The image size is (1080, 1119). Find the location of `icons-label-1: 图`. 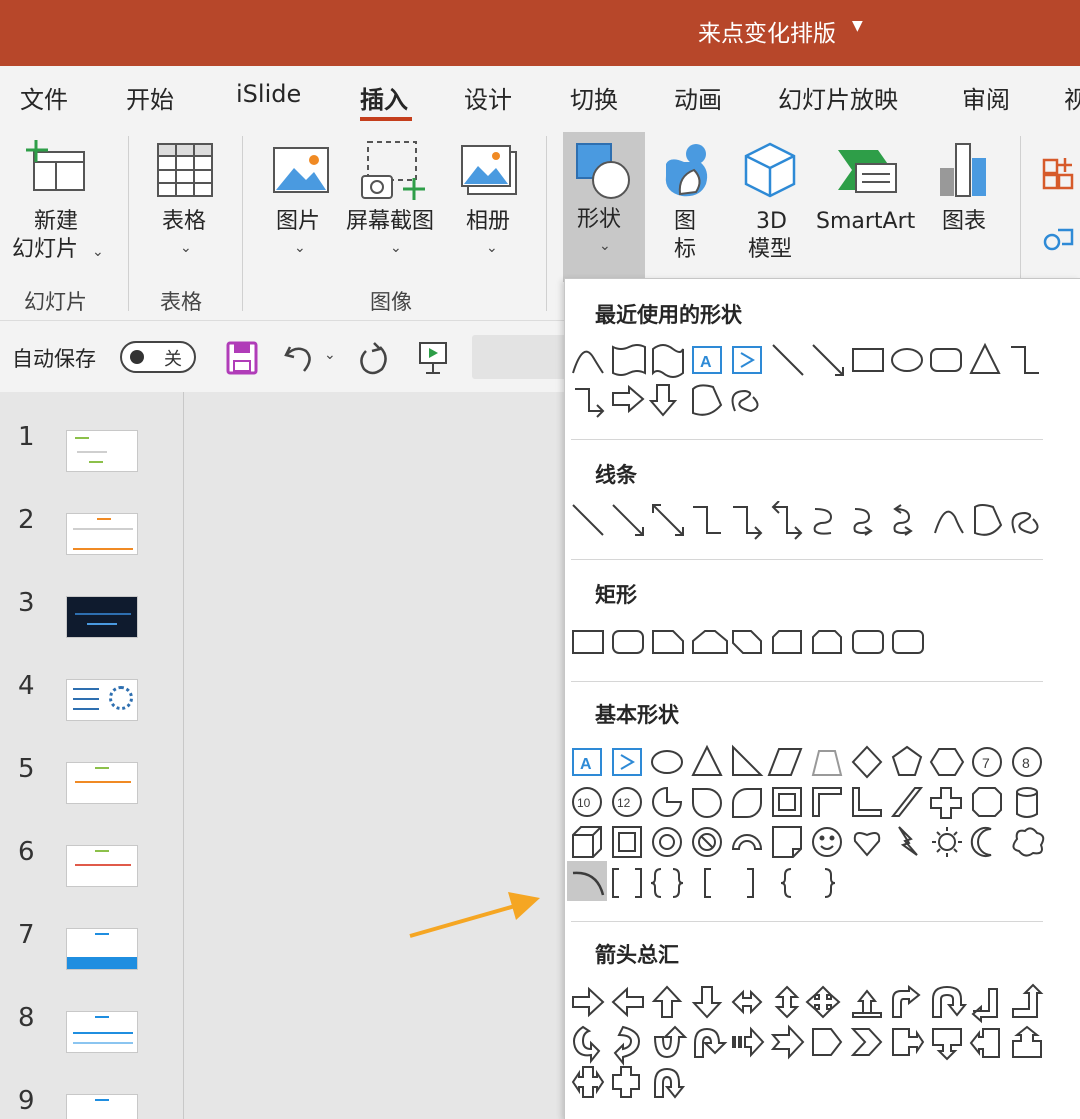

icons-label-1: 图 is located at coordinates (685, 221).